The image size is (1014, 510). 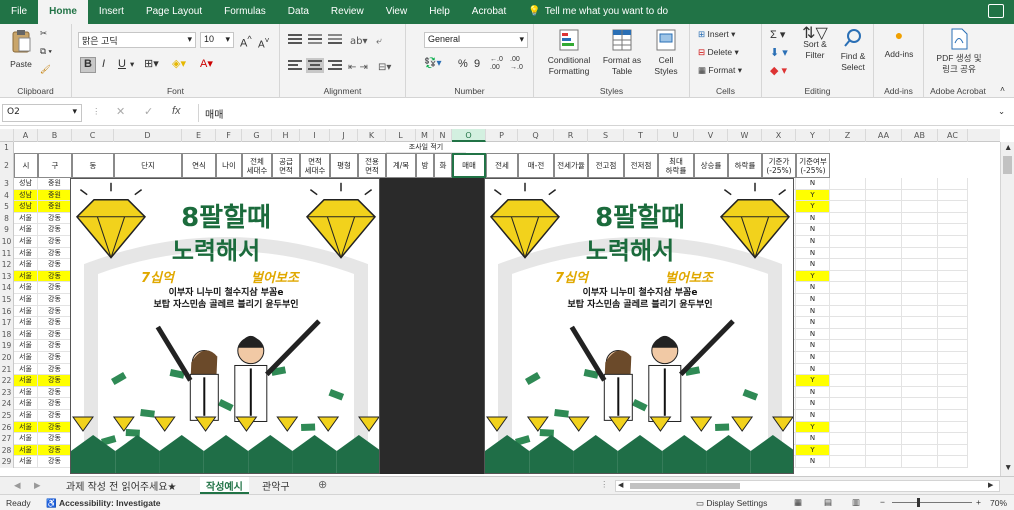 I want to click on column-header-O: O, so click(x=469, y=135).